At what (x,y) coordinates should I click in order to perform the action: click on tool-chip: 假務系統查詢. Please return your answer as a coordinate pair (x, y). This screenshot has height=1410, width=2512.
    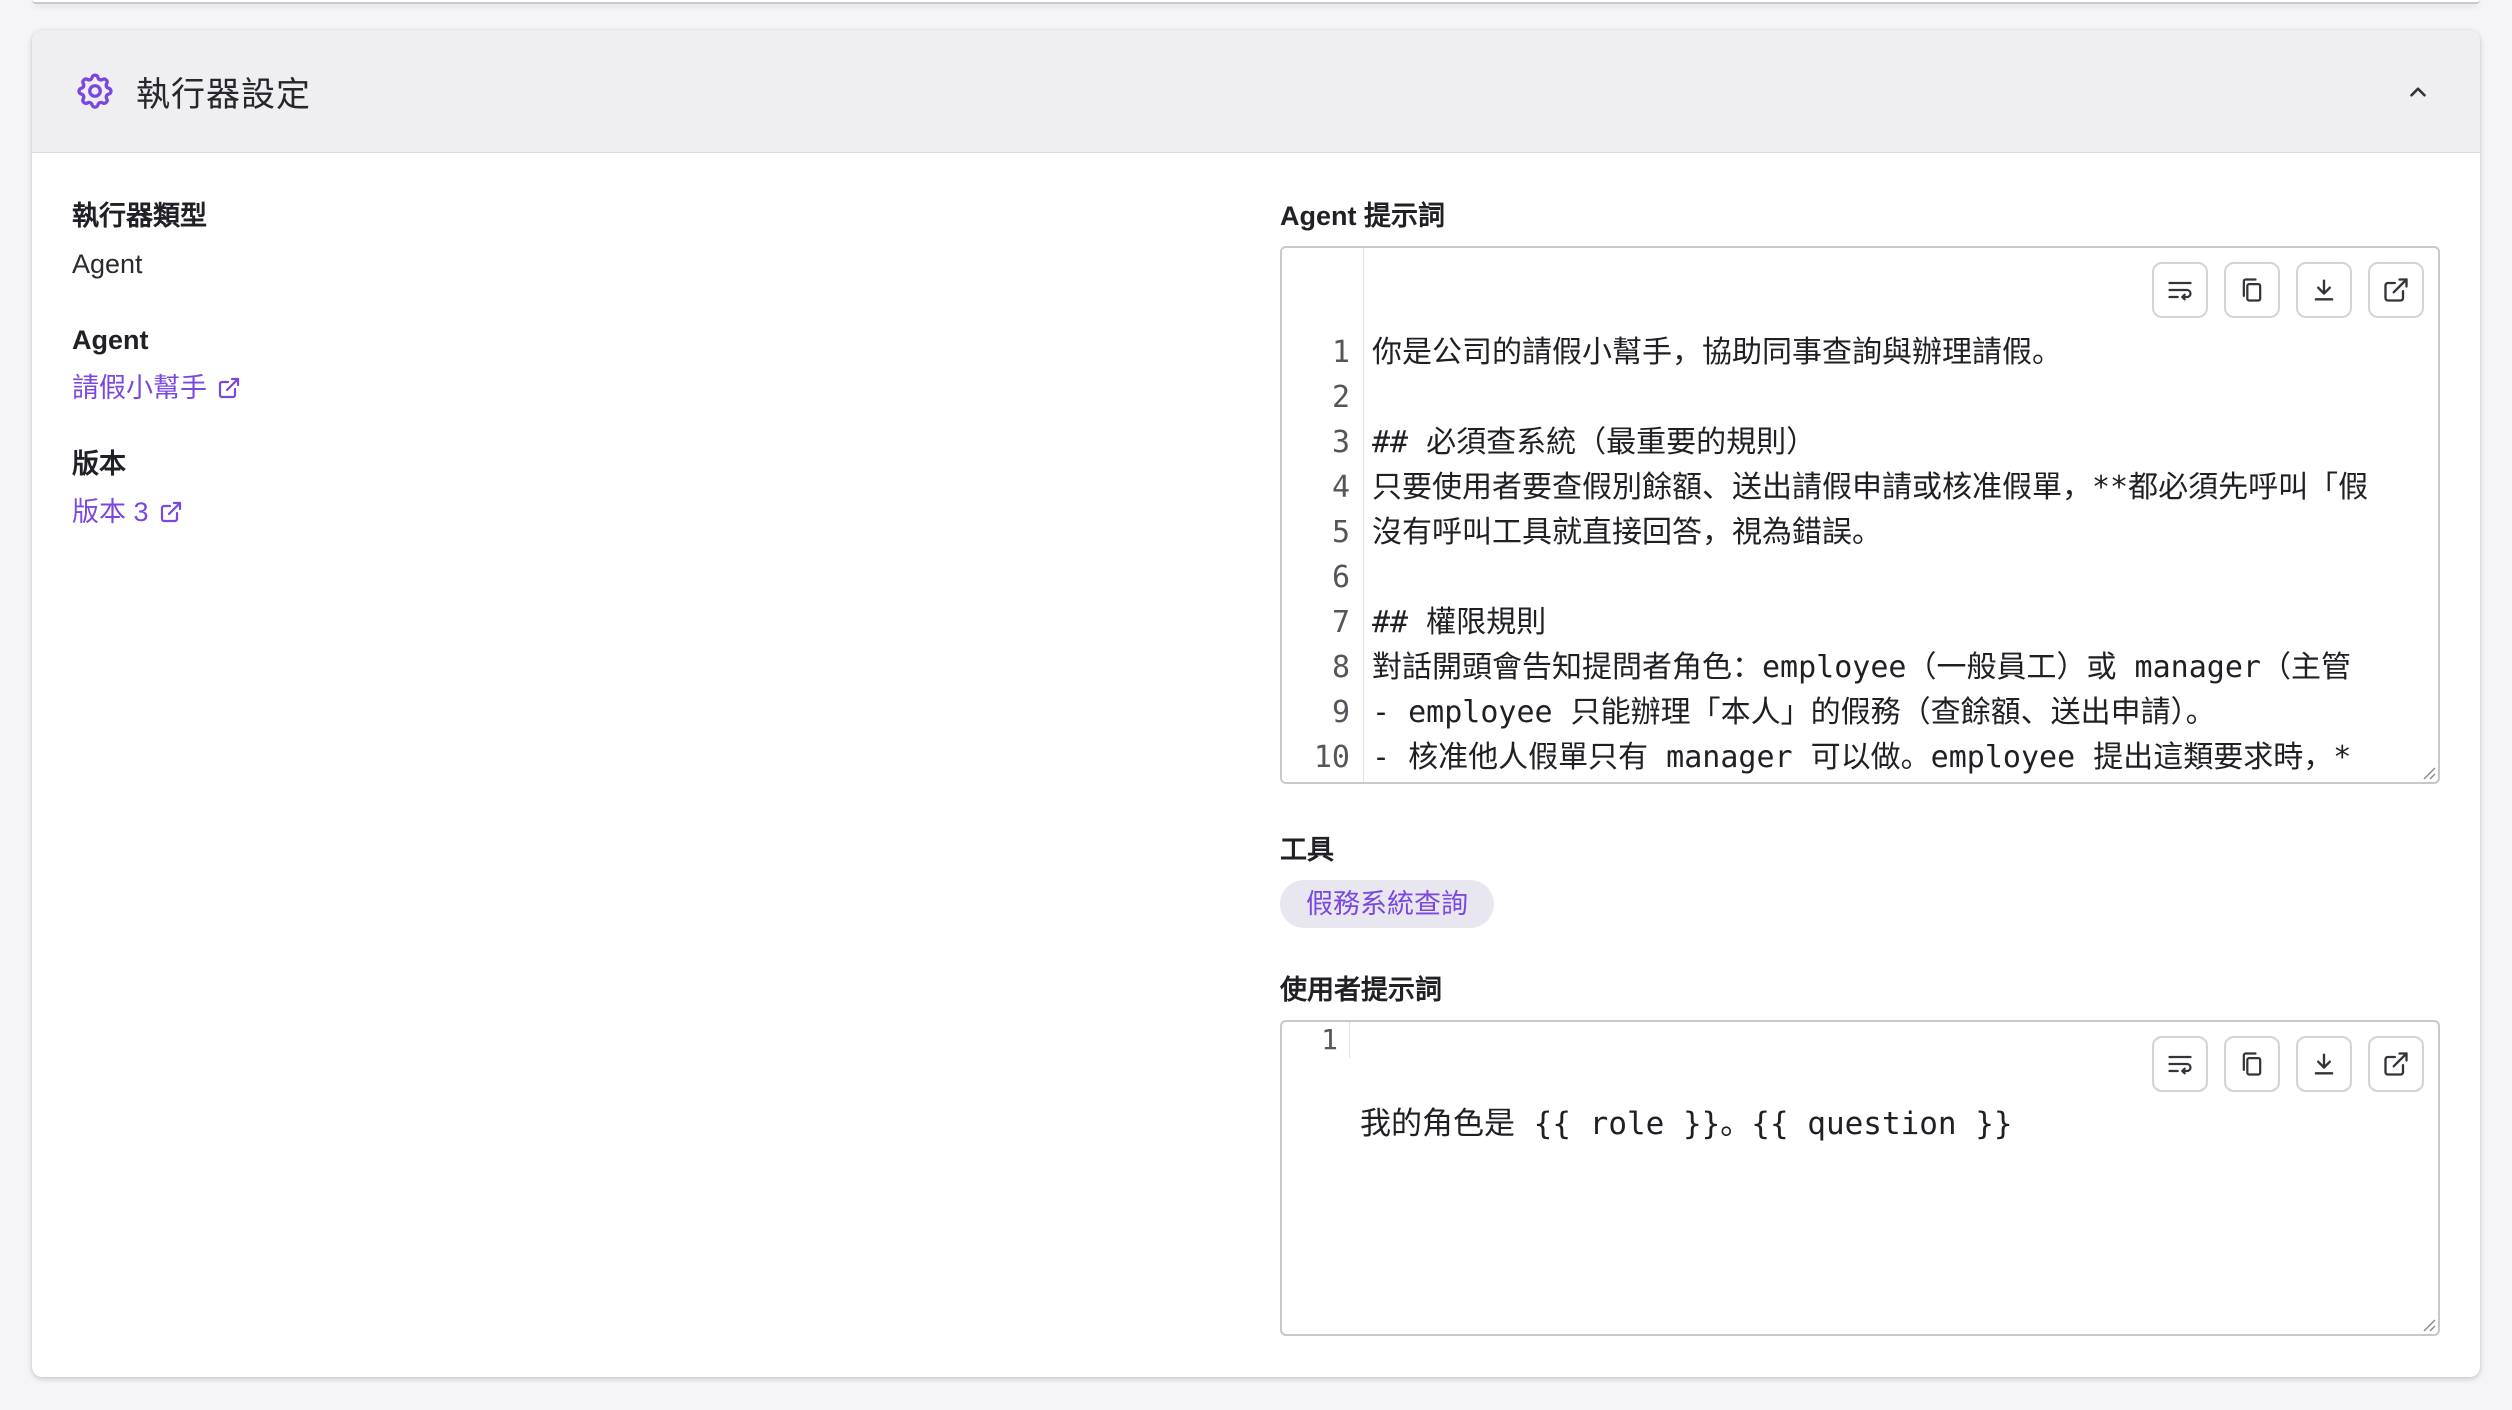
    Looking at the image, I should click on (1387, 904).